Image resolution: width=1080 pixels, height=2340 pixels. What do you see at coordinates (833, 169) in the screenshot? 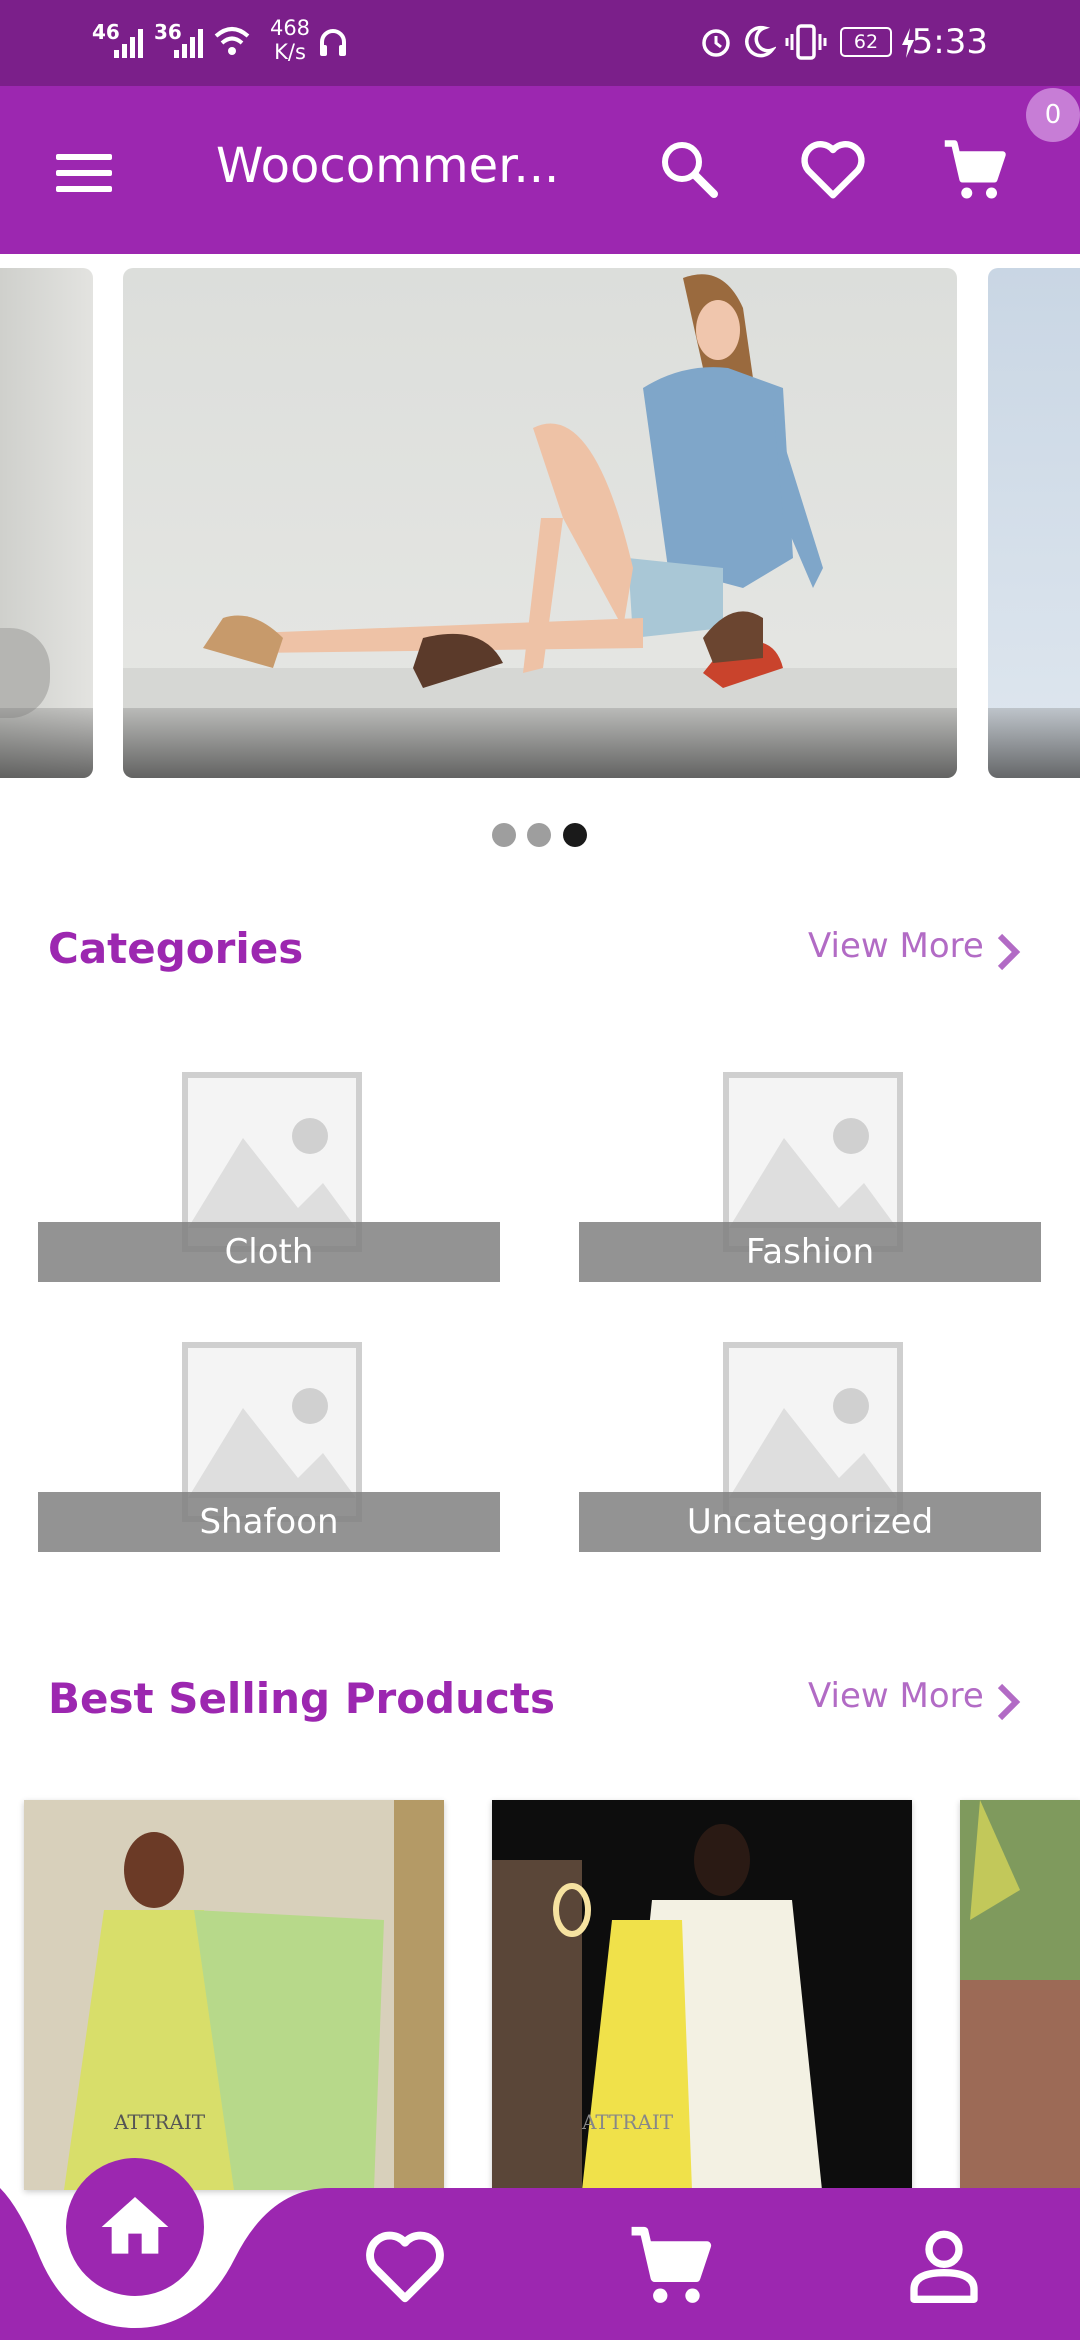
I see `wishlist-icon` at bounding box center [833, 169].